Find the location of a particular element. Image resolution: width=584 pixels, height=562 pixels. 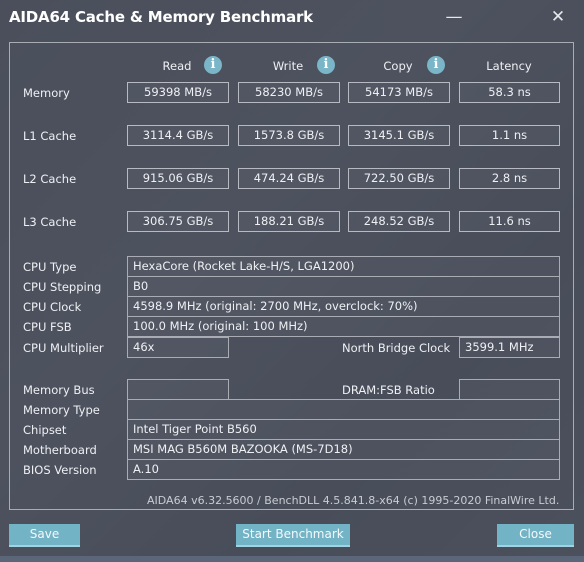

row-label: L2 Cache is located at coordinates (50, 179).